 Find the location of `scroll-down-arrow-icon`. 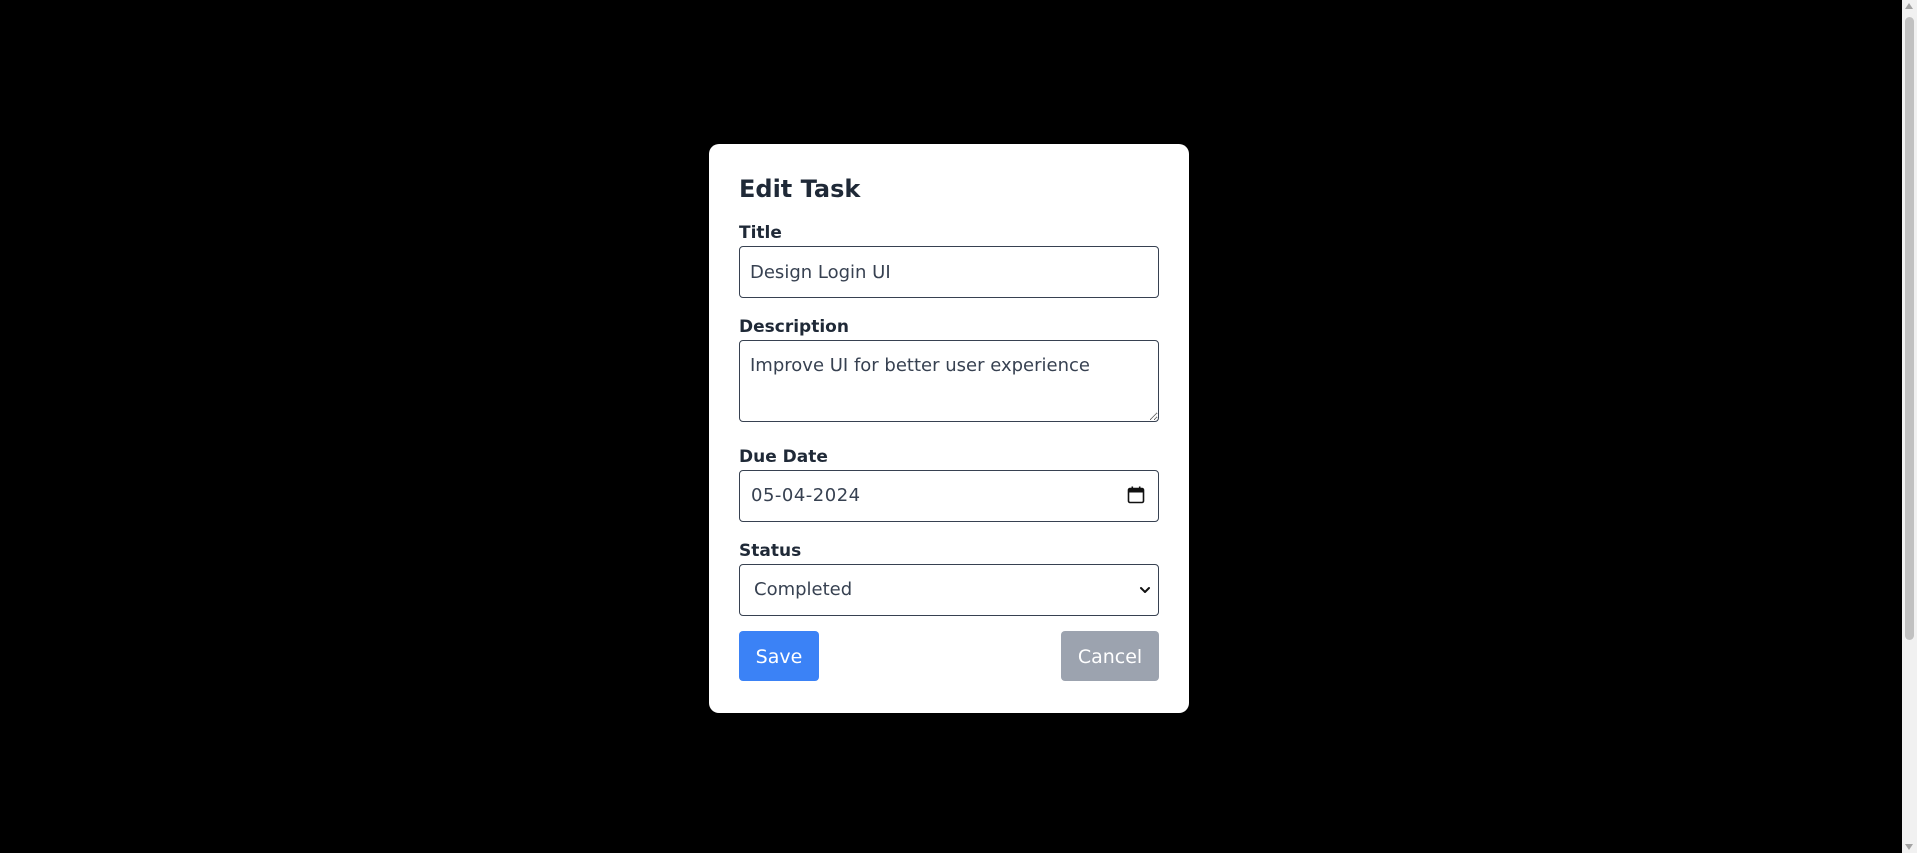

scroll-down-arrow-icon is located at coordinates (1909, 847).